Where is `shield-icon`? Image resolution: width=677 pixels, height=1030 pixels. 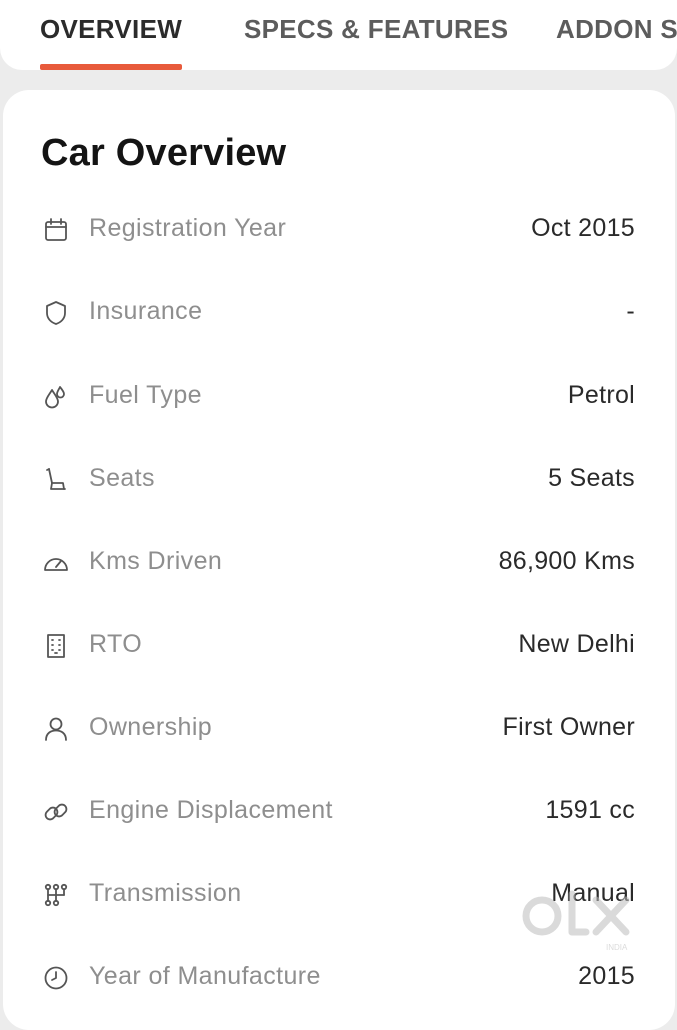 shield-icon is located at coordinates (56, 313).